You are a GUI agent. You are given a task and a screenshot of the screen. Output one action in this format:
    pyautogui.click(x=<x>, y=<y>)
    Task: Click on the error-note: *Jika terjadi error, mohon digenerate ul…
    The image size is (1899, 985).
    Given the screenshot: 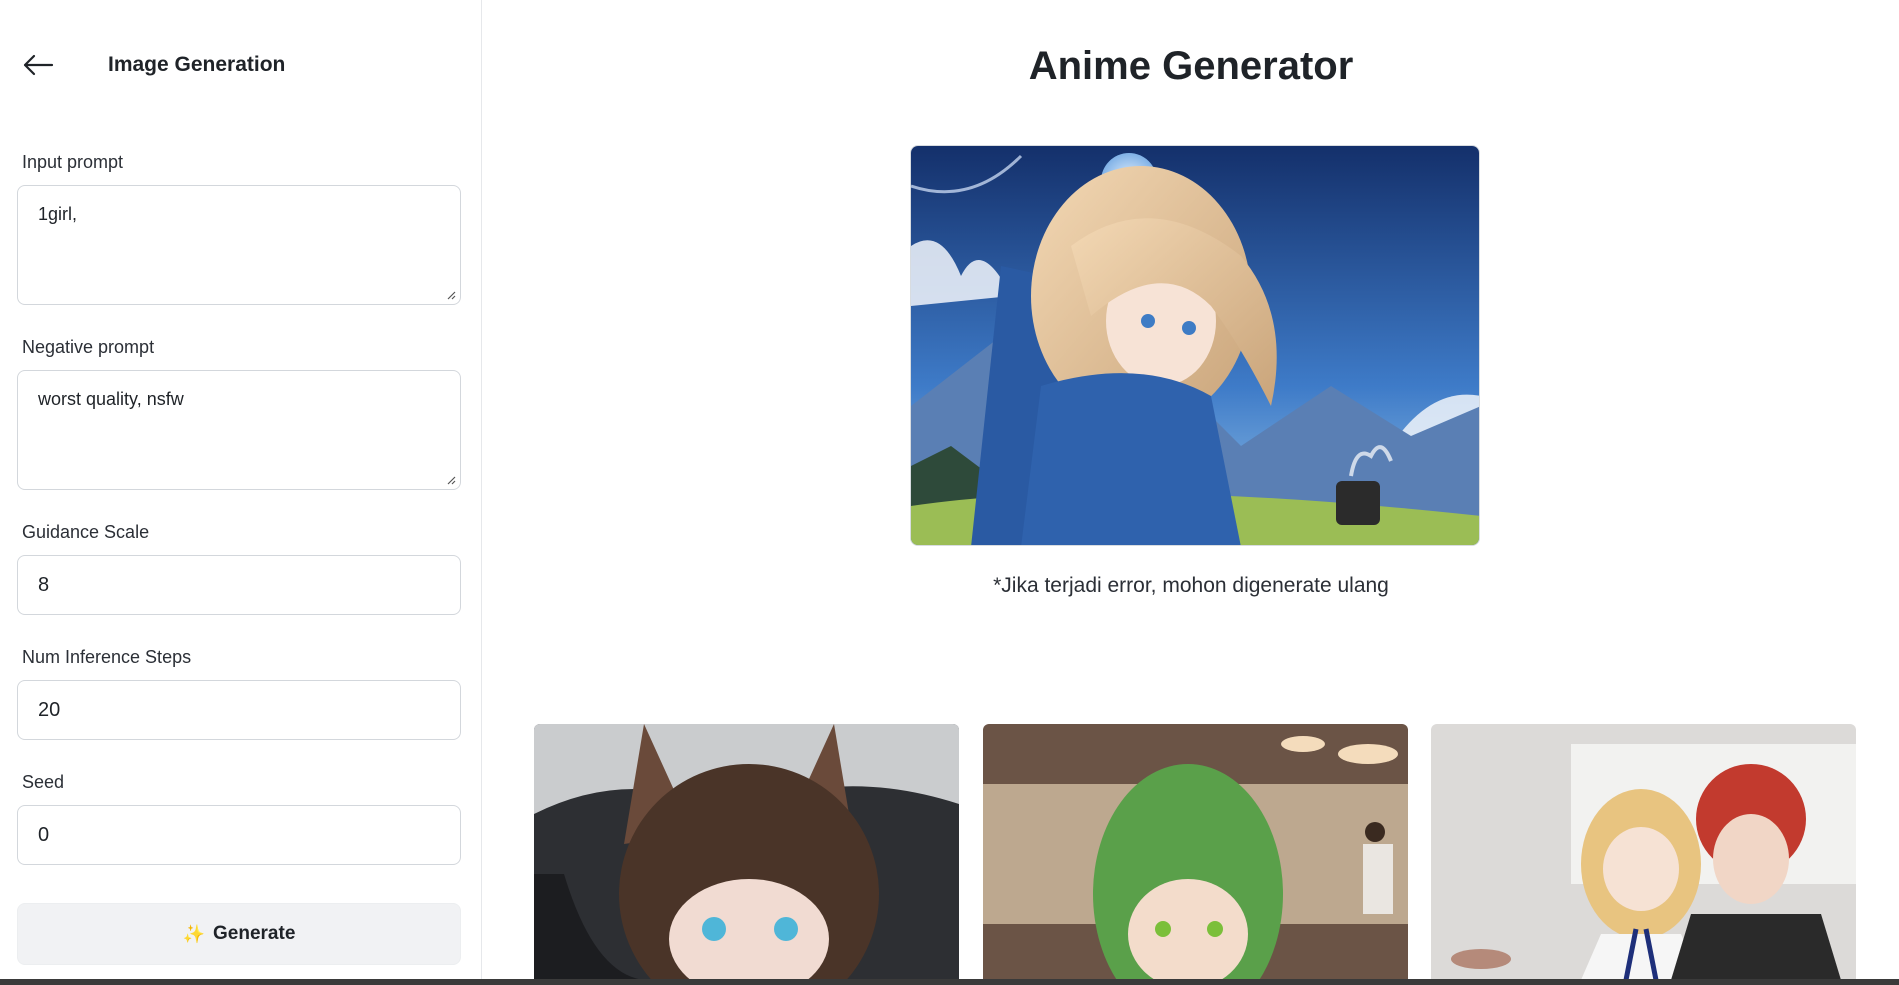 What is the action you would take?
    pyautogui.click(x=1191, y=585)
    